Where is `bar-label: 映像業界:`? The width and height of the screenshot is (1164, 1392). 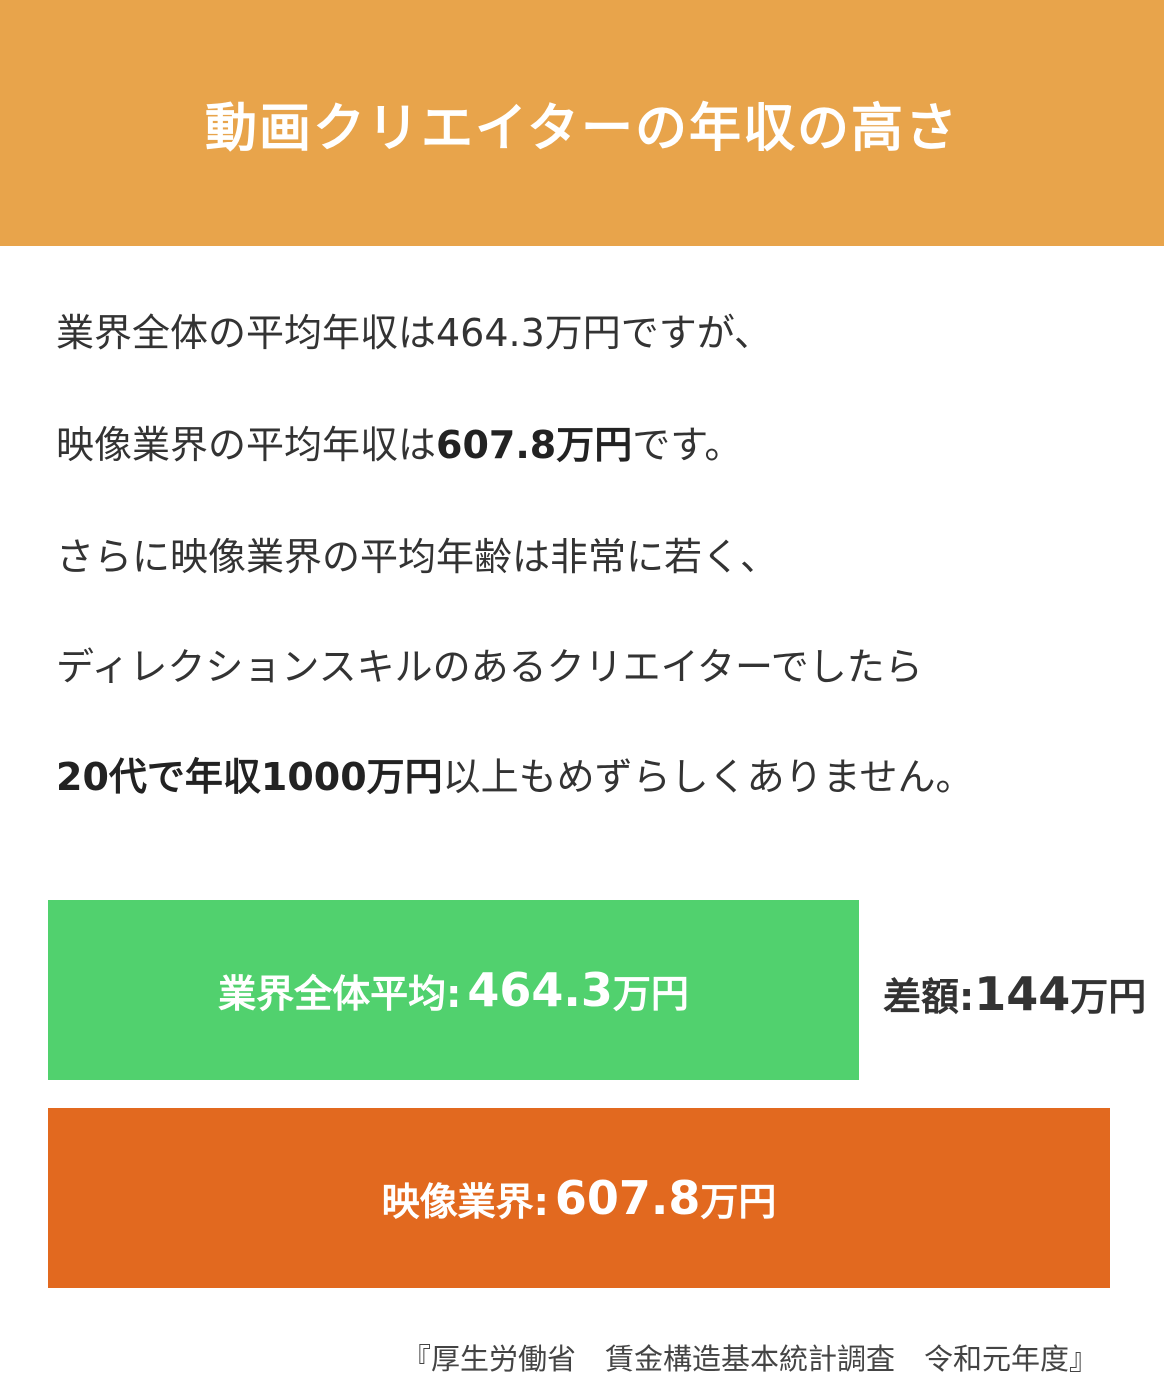
bar-label: 映像業界: is located at coordinates (465, 1201).